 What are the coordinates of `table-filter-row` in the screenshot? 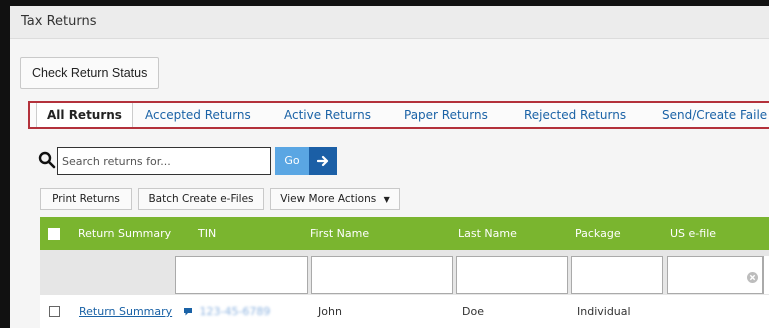 It's located at (404, 272).